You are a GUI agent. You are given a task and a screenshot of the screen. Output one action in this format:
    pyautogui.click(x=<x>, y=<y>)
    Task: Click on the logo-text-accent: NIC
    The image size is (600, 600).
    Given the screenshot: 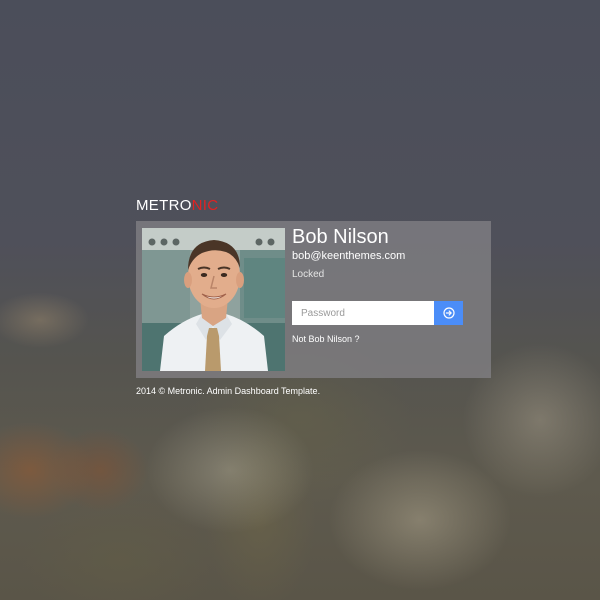 What is the action you would take?
    pyautogui.click(x=205, y=205)
    